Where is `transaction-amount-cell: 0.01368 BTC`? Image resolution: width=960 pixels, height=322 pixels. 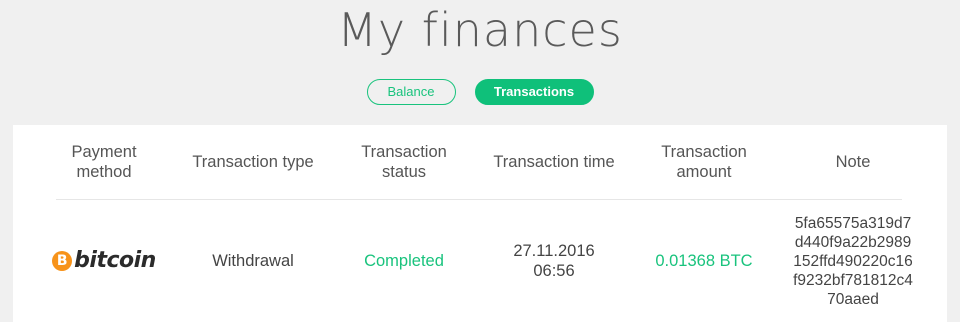
transaction-amount-cell: 0.01368 BTC is located at coordinates (704, 261).